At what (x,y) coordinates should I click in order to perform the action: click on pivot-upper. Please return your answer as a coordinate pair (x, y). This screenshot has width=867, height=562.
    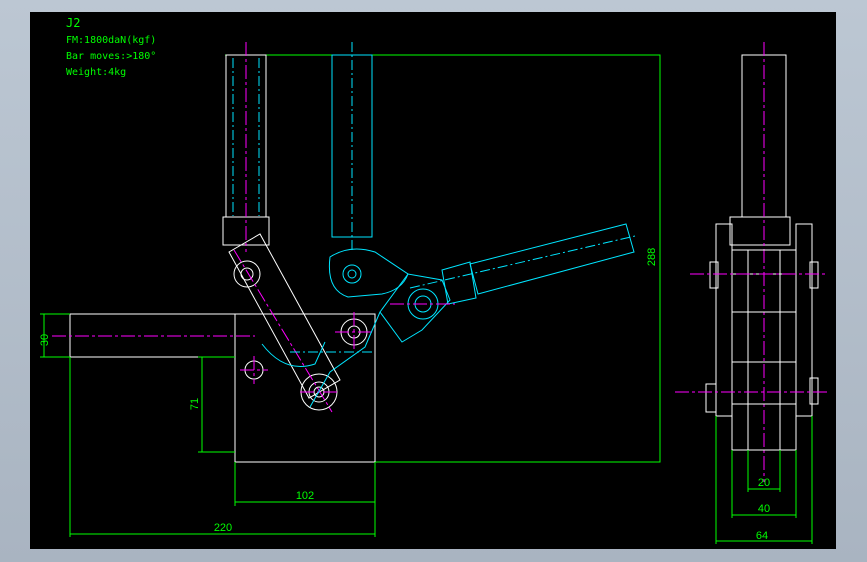
    Looking at the image, I should click on (247, 274).